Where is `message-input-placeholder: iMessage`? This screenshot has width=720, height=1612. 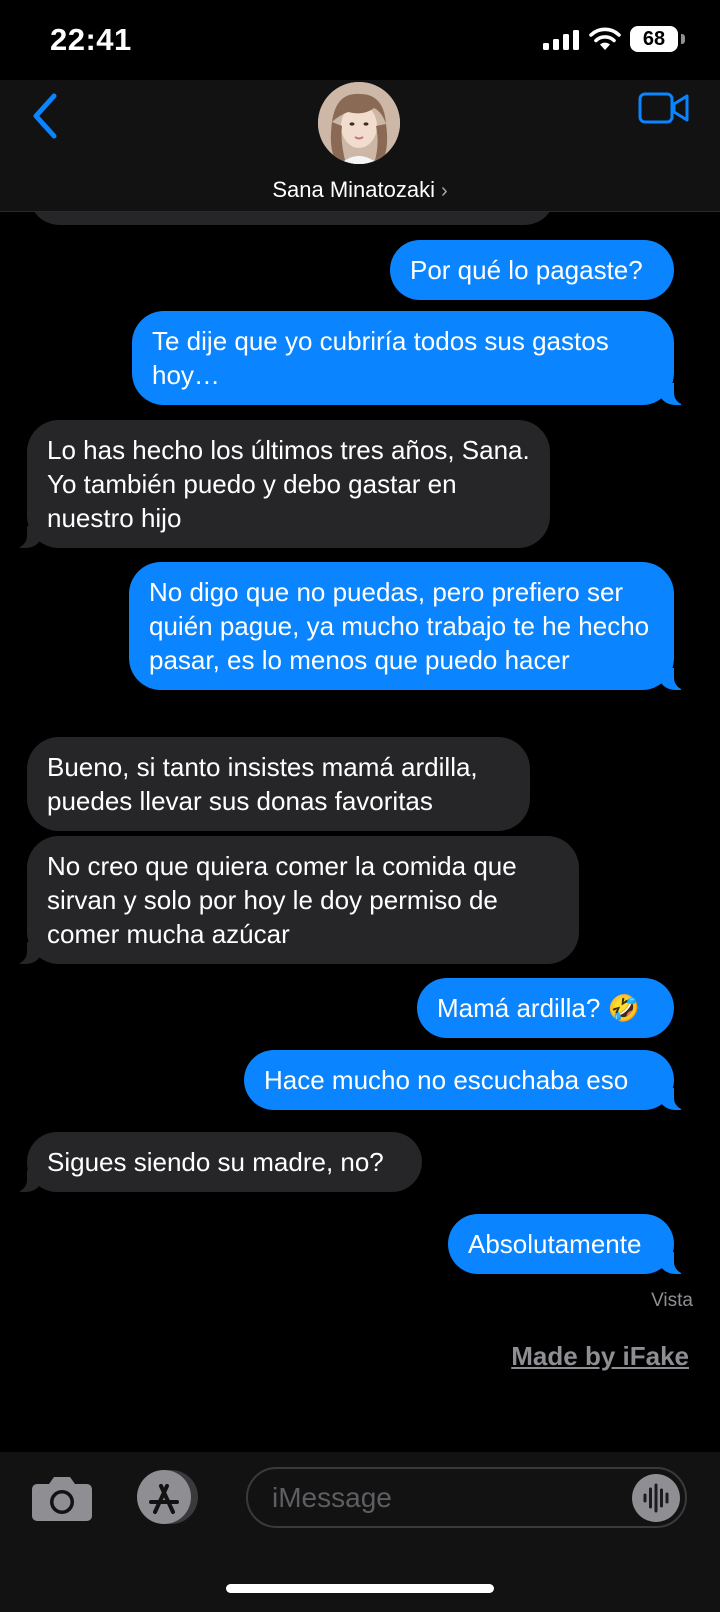
message-input-placeholder: iMessage is located at coordinates (332, 1497).